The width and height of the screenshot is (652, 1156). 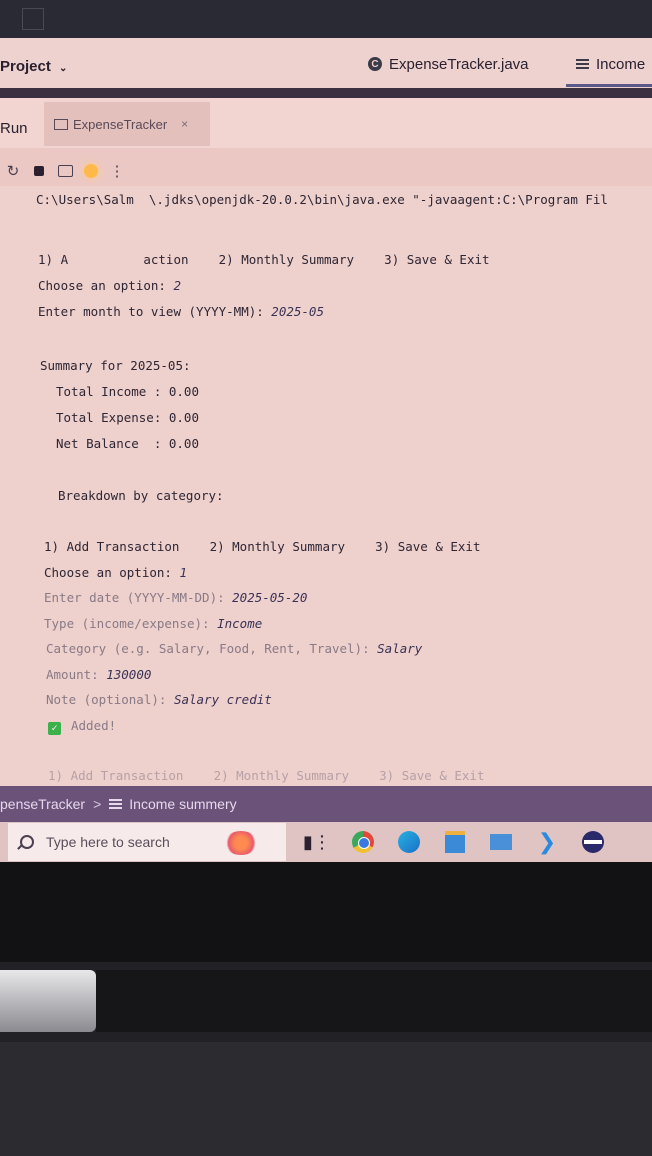 I want to click on net-balance-line: Net Balance : 0.00, so click(x=127, y=443).